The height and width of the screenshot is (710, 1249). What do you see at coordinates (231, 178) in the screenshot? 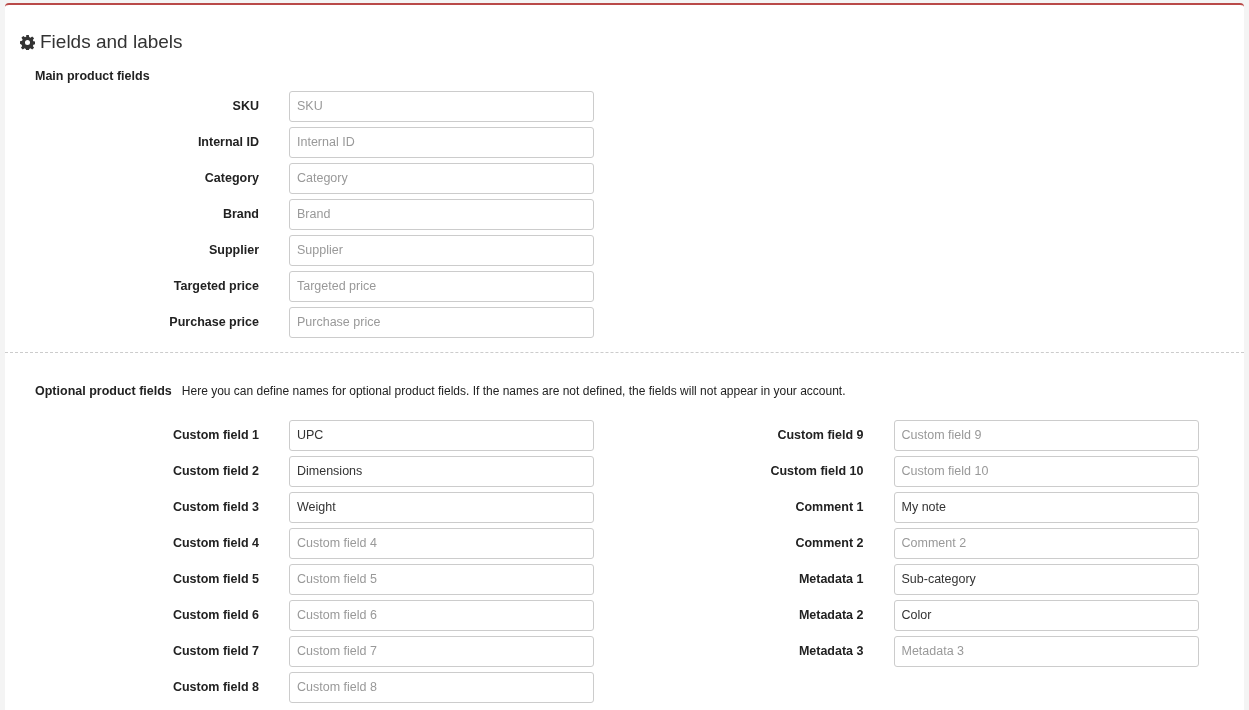
I see `field-label: Category` at bounding box center [231, 178].